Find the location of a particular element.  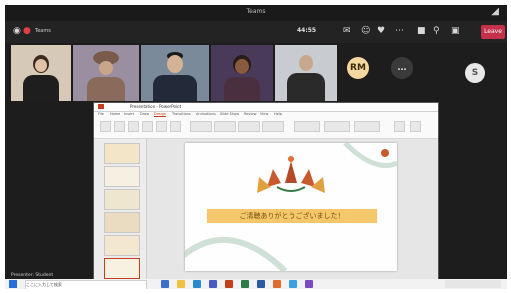

tab-review: Review is located at coordinates (250, 114).